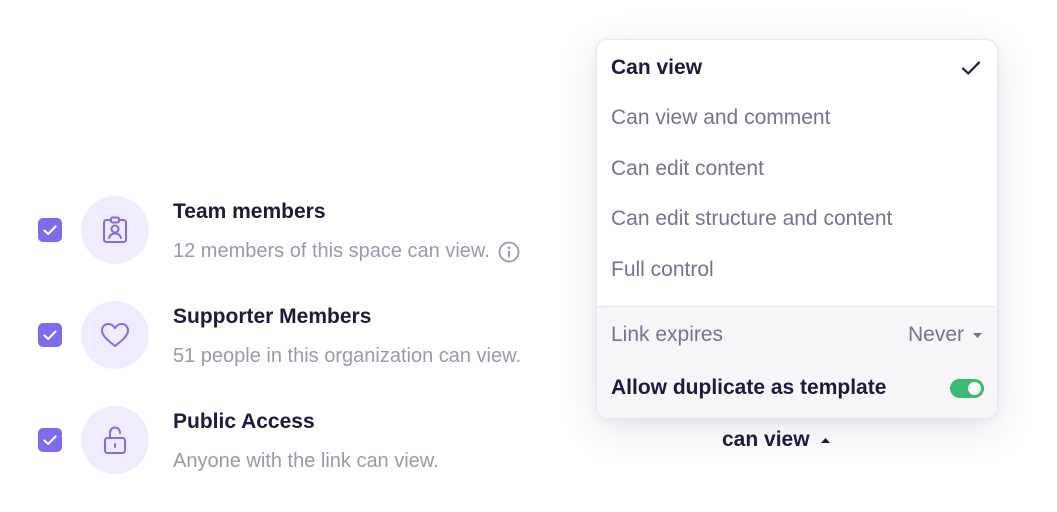 The width and height of the screenshot is (1057, 512). I want to click on public-access-avatar, so click(115, 440).